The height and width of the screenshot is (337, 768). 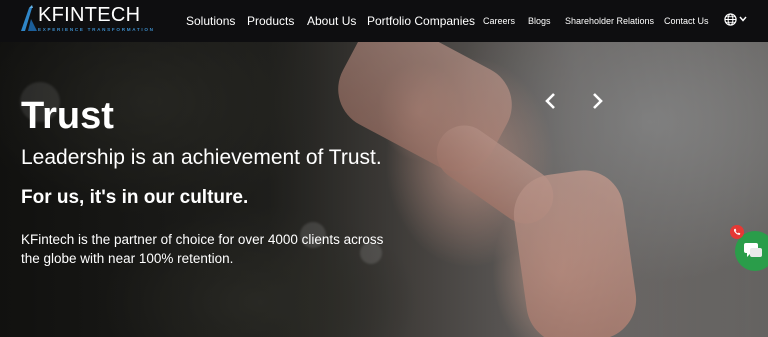 I want to click on chat-notification-badge, so click(x=737, y=232).